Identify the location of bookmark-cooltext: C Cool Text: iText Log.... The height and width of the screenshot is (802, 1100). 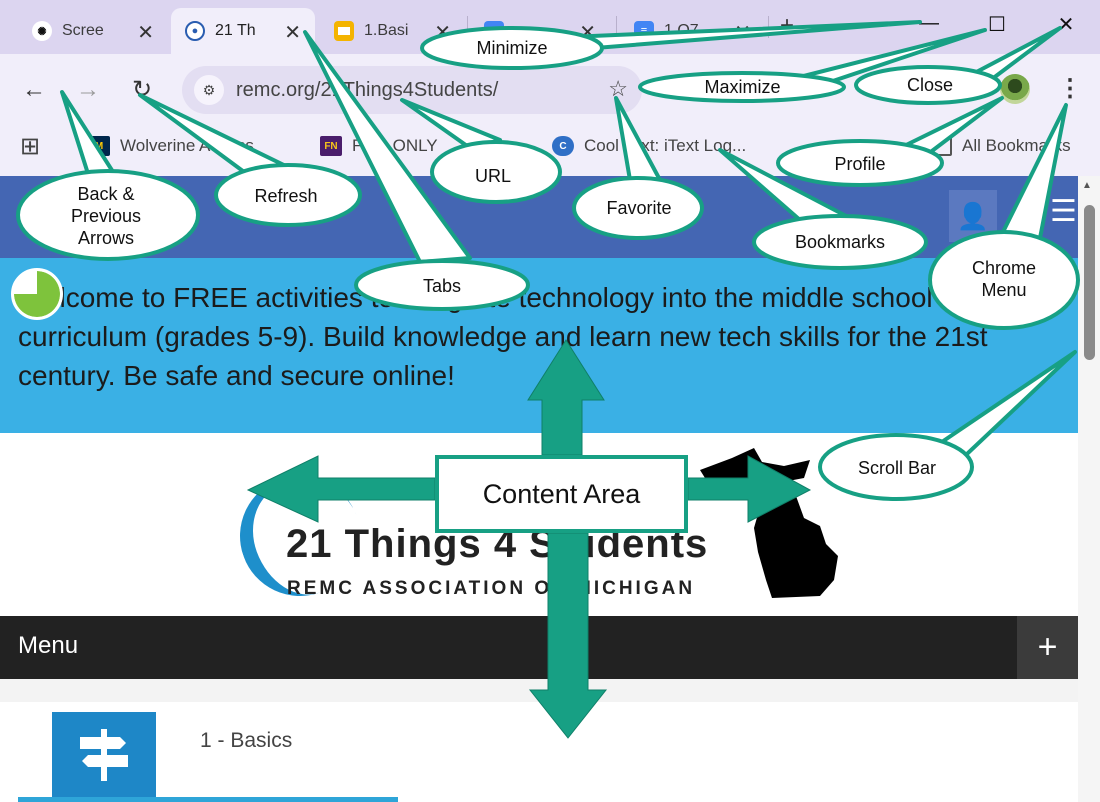
(649, 146).